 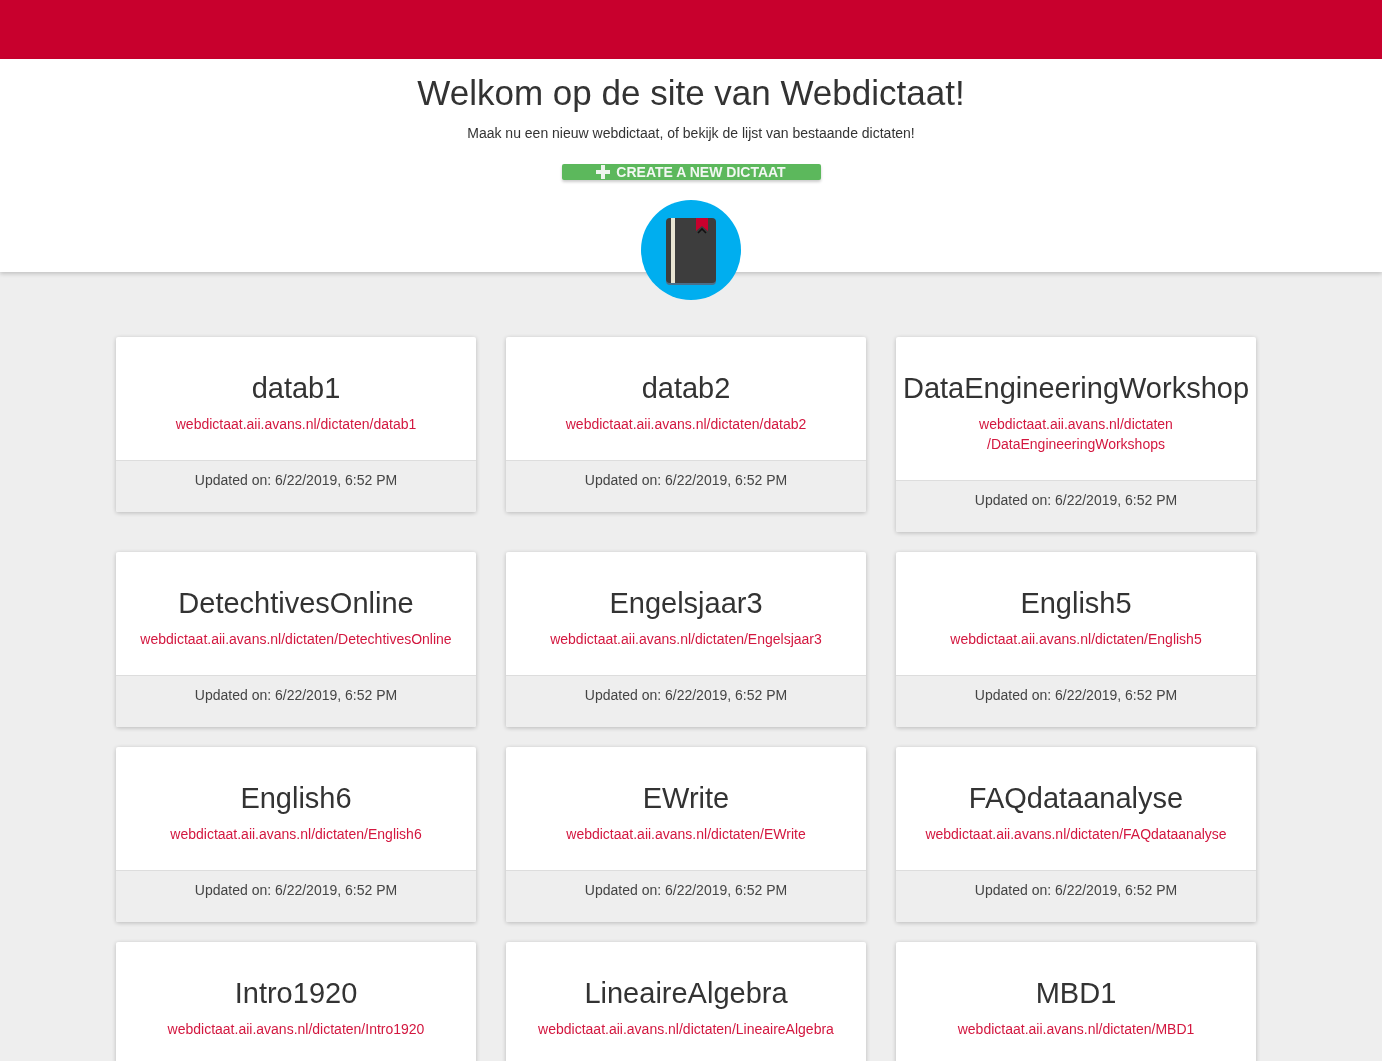 I want to click on card-link: webdictaat.aii.avans.nl/dictaten/English5, so click(x=1076, y=639).